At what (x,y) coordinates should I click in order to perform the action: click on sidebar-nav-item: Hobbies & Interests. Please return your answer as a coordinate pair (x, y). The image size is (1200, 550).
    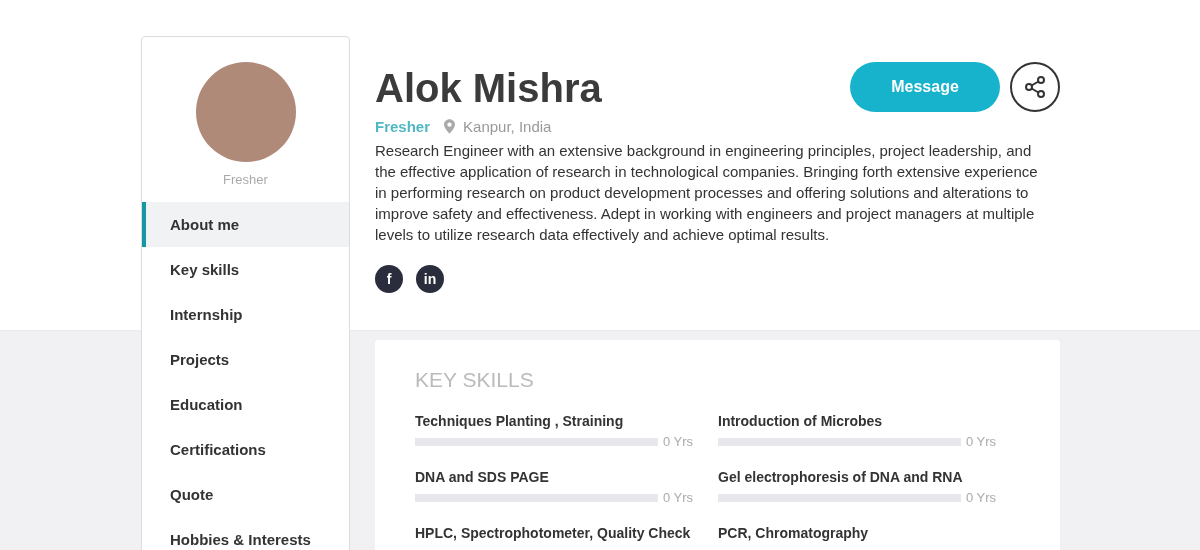
    Looking at the image, I should click on (245, 533).